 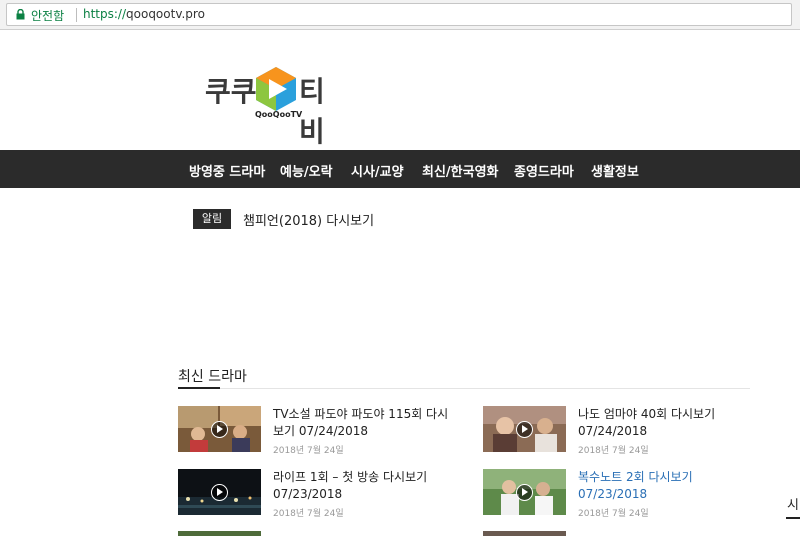 What do you see at coordinates (363, 486) in the screenshot?
I see `post-title: 라이프 1회 – 첫 방송 다시보기 07/23/2018` at bounding box center [363, 486].